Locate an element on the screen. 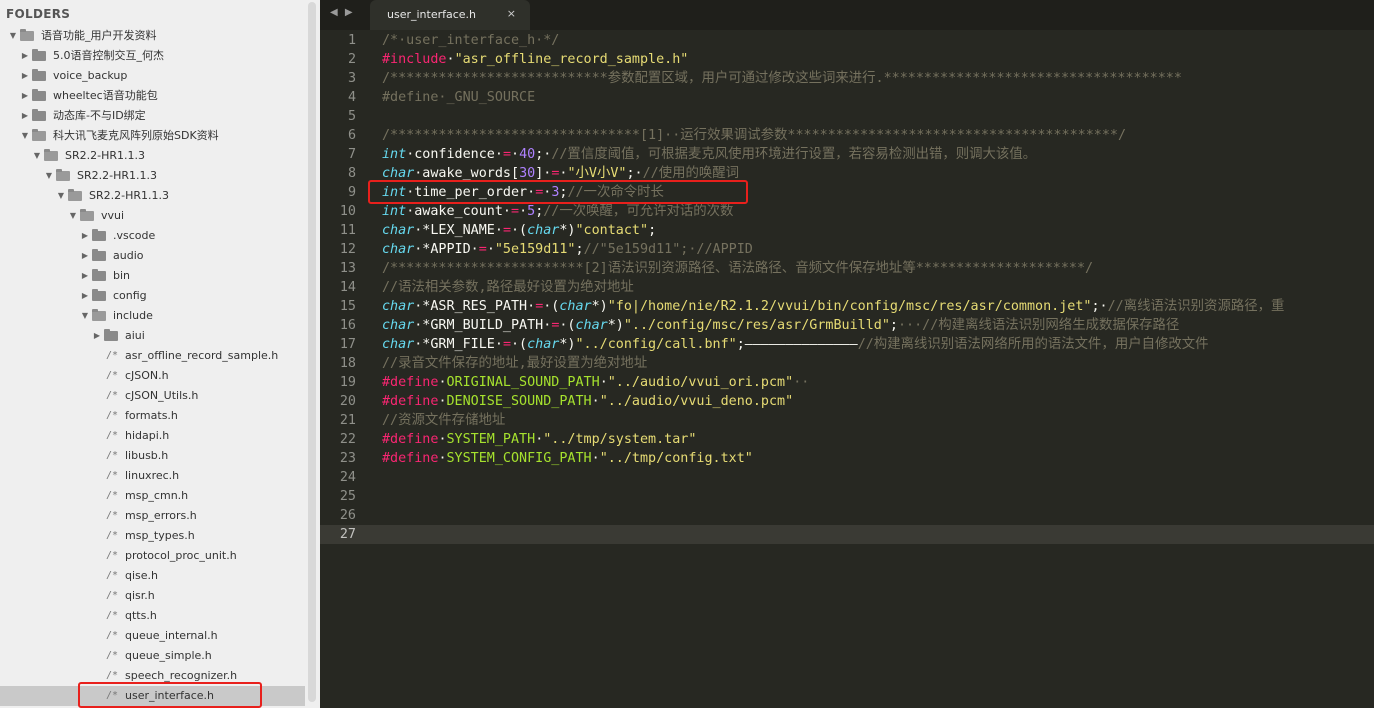  tree-file: /* msp_types.h is located at coordinates (152, 536).